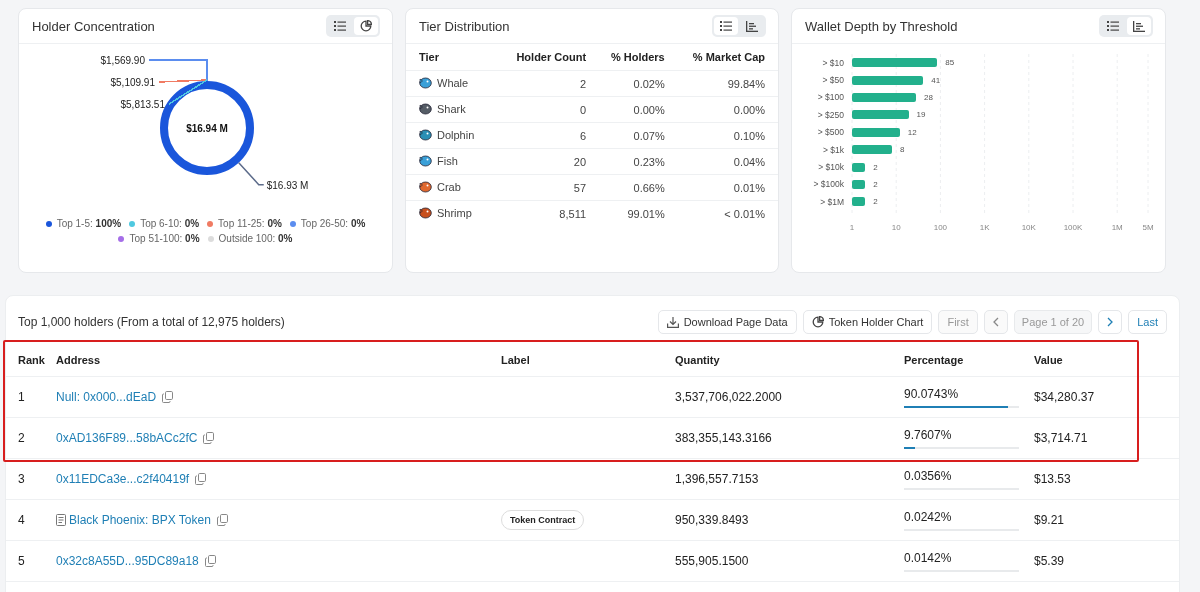 Image resolution: width=1200 pixels, height=592 pixels. I want to click on legend-label: Outside 100: 0%, so click(255, 238).